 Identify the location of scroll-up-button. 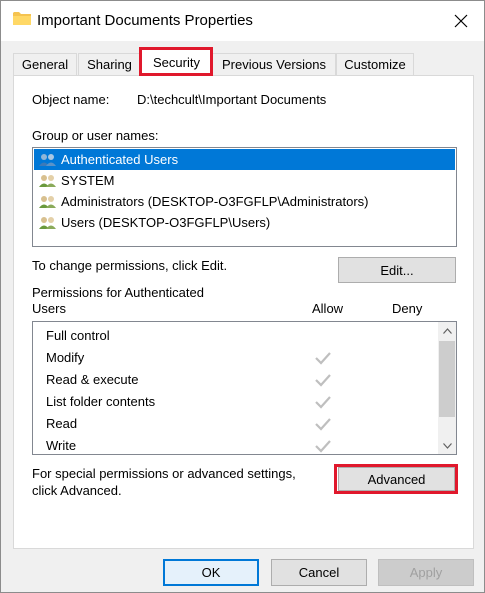
(447, 330).